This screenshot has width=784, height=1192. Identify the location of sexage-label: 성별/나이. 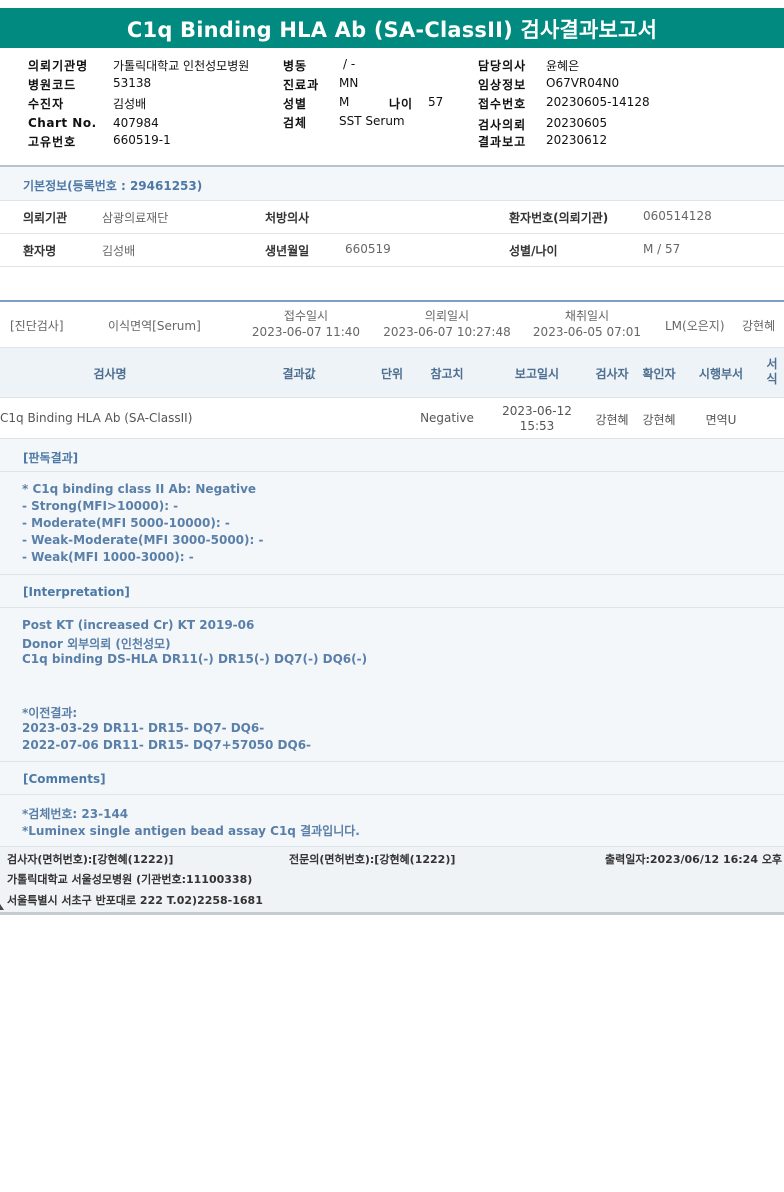
(533, 251).